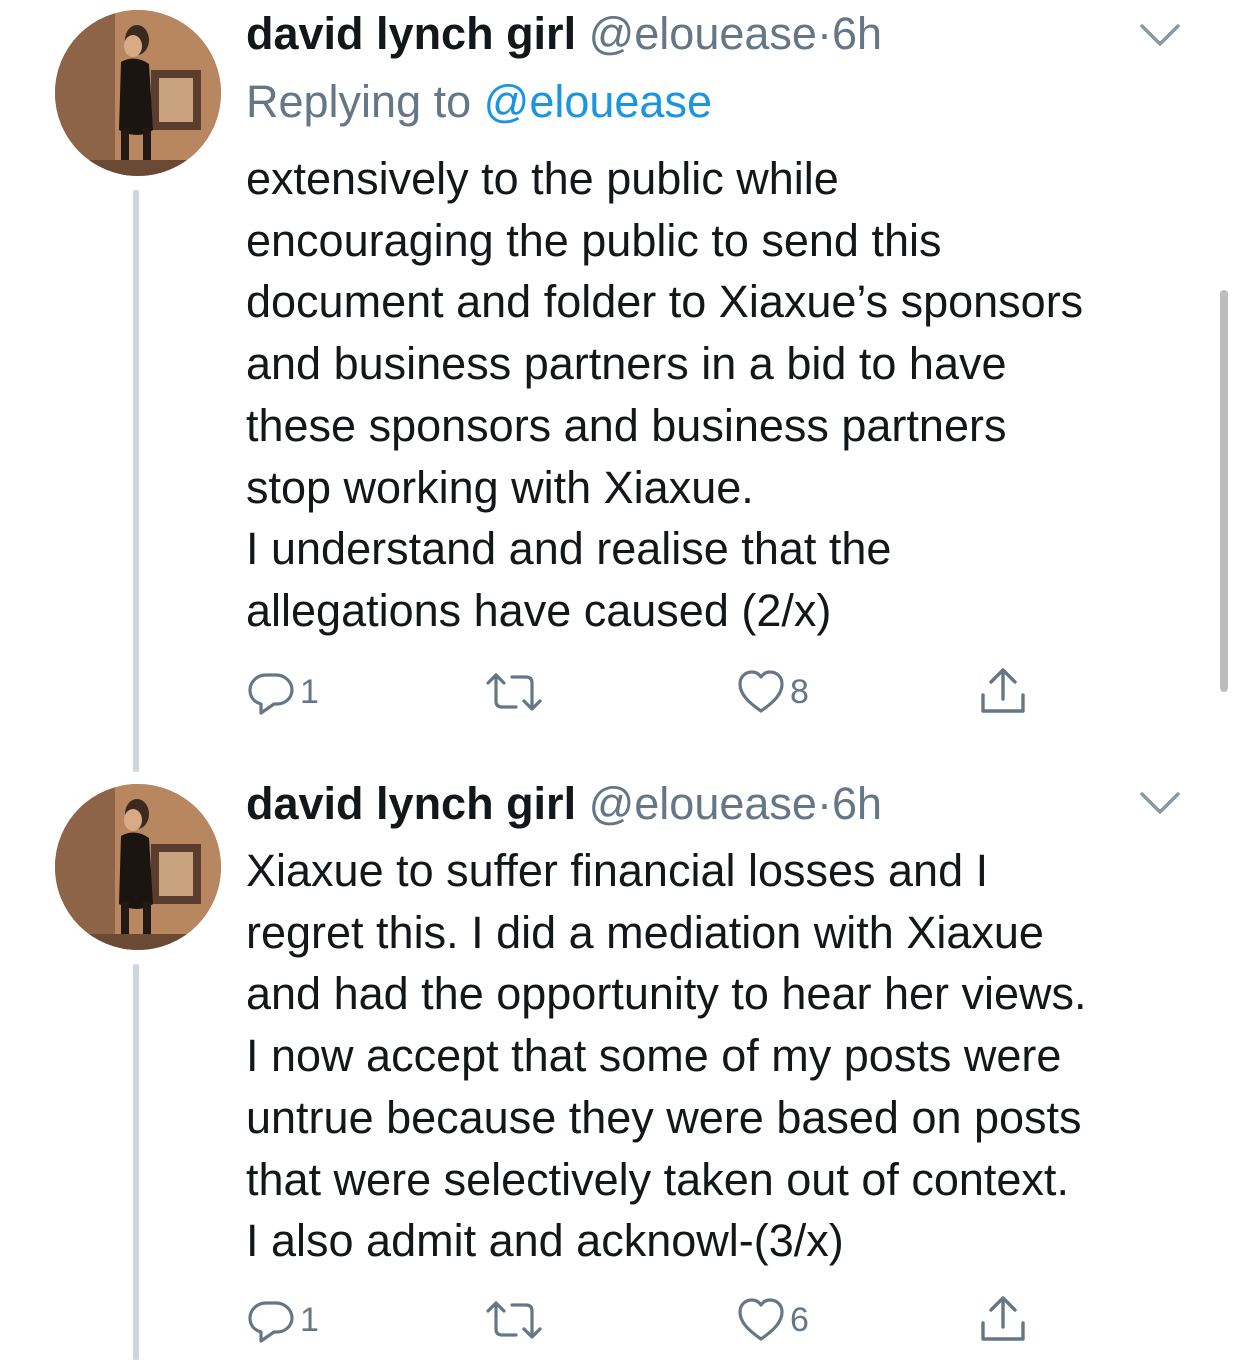  What do you see at coordinates (626, 425) in the screenshot?
I see `tweet-text-line: these sponsors and business partners` at bounding box center [626, 425].